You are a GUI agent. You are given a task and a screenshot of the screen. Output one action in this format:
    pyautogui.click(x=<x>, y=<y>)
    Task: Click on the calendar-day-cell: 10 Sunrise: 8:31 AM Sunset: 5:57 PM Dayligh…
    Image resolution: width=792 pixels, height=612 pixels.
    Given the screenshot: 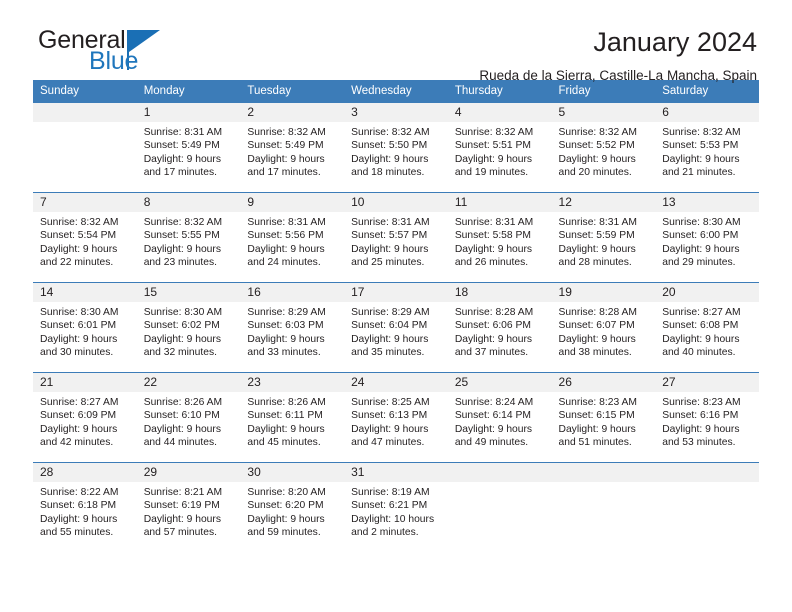 What is the action you would take?
    pyautogui.click(x=396, y=237)
    